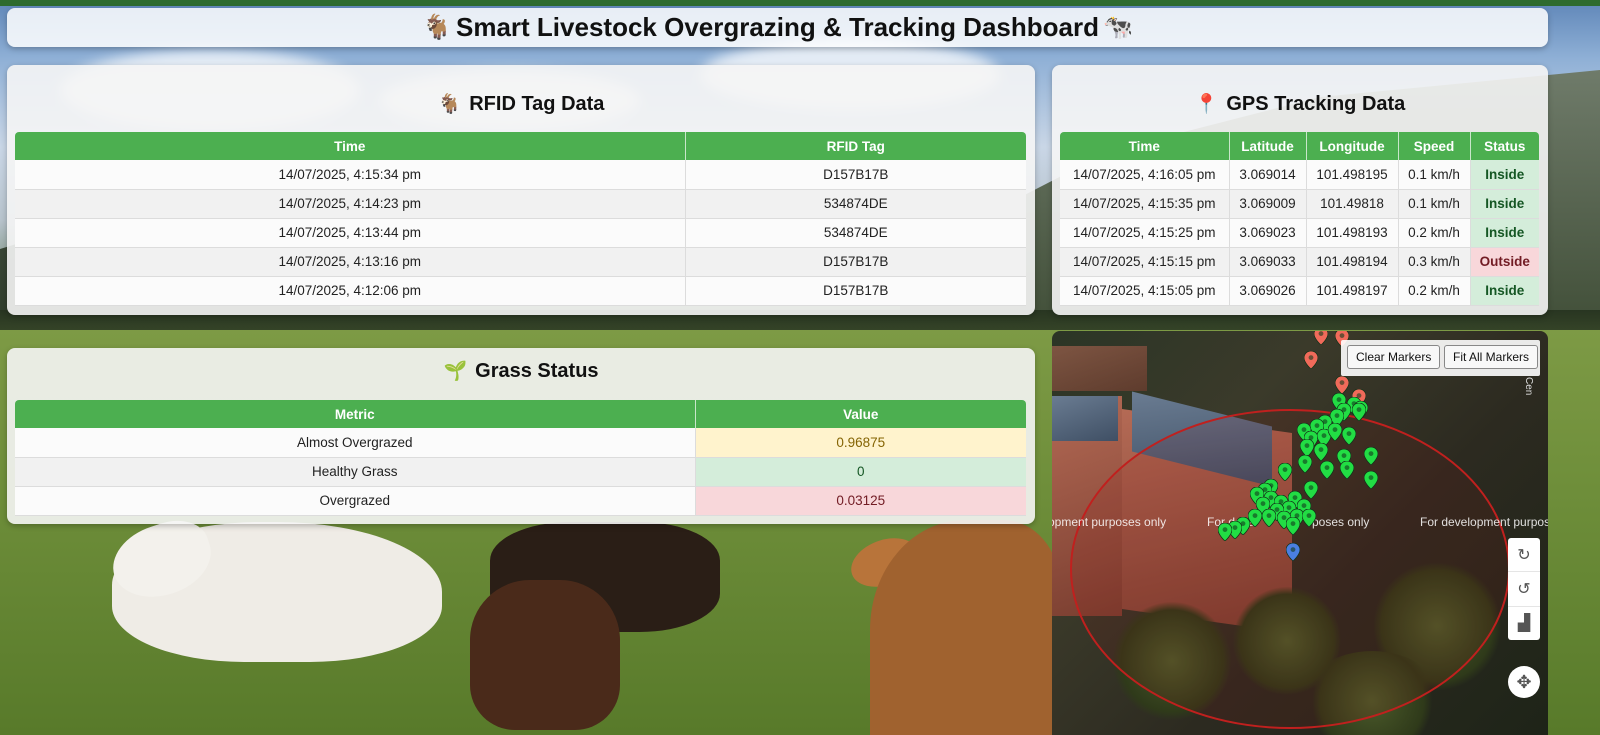 This screenshot has height=735, width=1600. What do you see at coordinates (350, 204) in the screenshot?
I see `rfid-time-cell: 14/07/2025, 4:14:23 pm` at bounding box center [350, 204].